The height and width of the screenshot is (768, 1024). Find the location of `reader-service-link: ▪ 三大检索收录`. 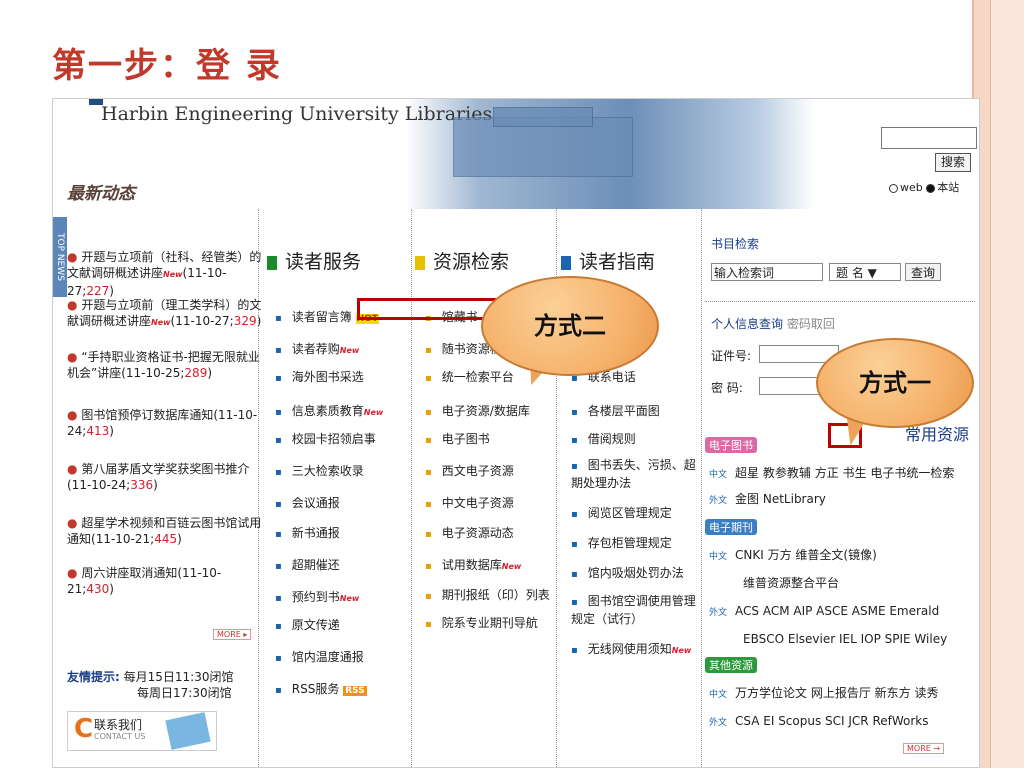

reader-service-link: ▪ 三大检索收录 is located at coordinates (319, 472).